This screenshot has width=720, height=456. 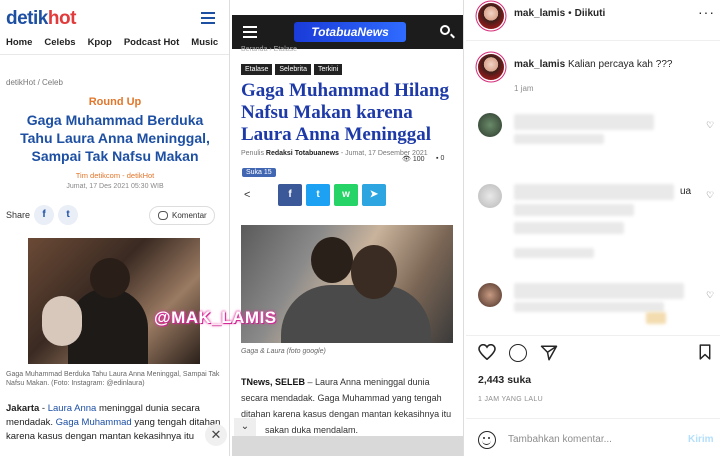 I want to click on tag-etalase: Etalase, so click(x=257, y=69).